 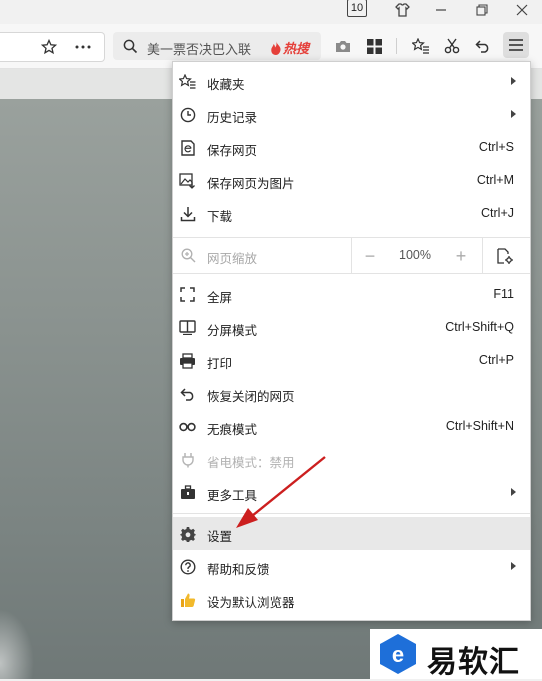 I want to click on svg-text: e, so click(x=398, y=654).